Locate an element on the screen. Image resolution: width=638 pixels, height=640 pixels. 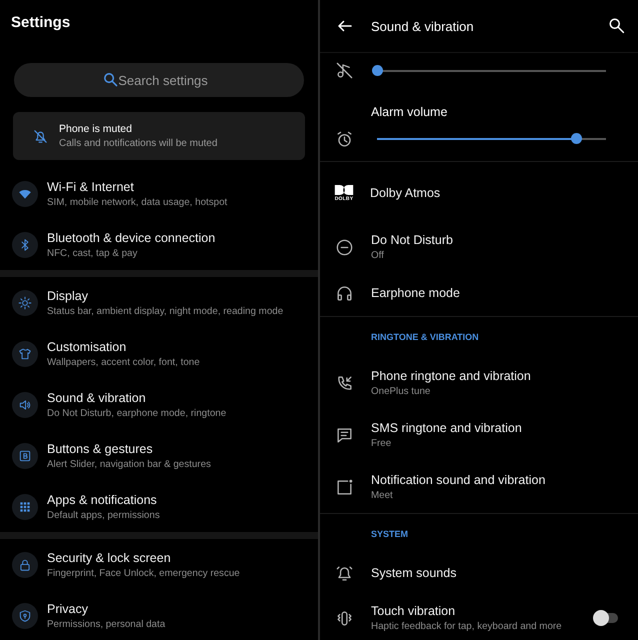
row-subtitle: Haptic feedback for tap, keyboard and more is located at coordinates (466, 626).